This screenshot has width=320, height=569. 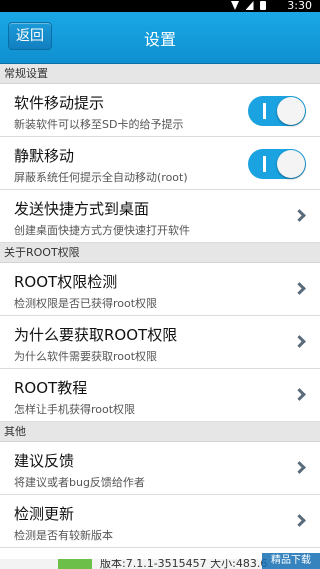 I want to click on setting-subtitle: 将建议或者bug反馈给作者, so click(x=79, y=482).